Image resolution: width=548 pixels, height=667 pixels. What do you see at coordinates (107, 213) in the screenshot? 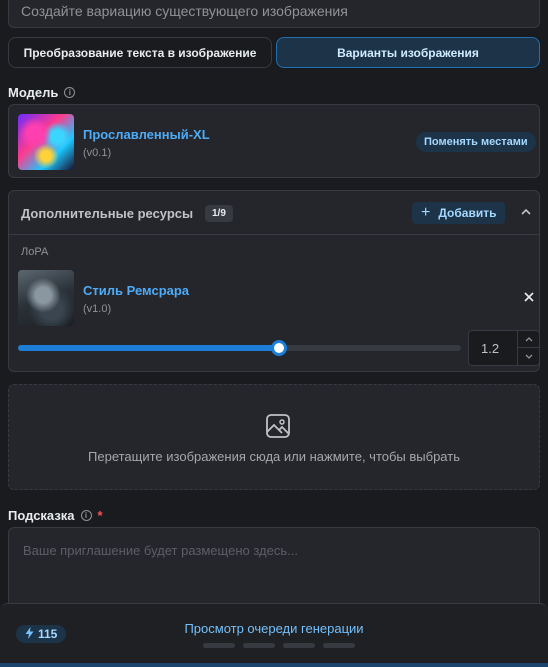
I see `resources-title: Дополнительные ресурсы` at bounding box center [107, 213].